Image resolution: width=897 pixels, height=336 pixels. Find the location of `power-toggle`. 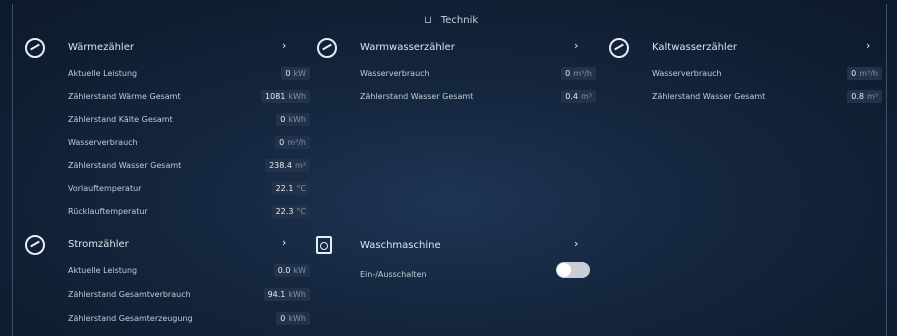

power-toggle is located at coordinates (573, 270).